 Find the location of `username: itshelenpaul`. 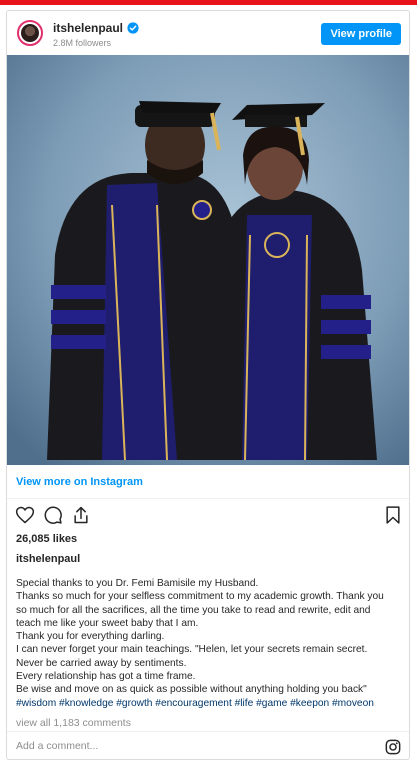

username: itshelenpaul is located at coordinates (88, 28).